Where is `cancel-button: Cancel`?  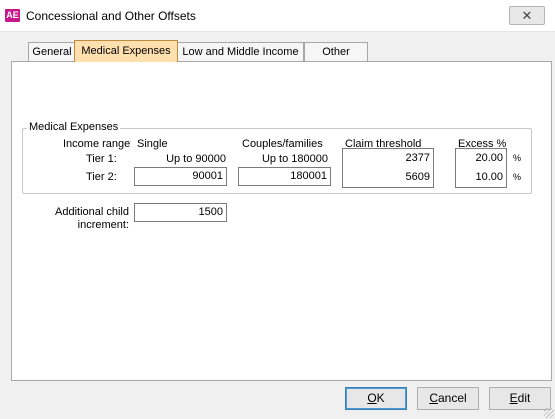
cancel-button: Cancel is located at coordinates (448, 398).